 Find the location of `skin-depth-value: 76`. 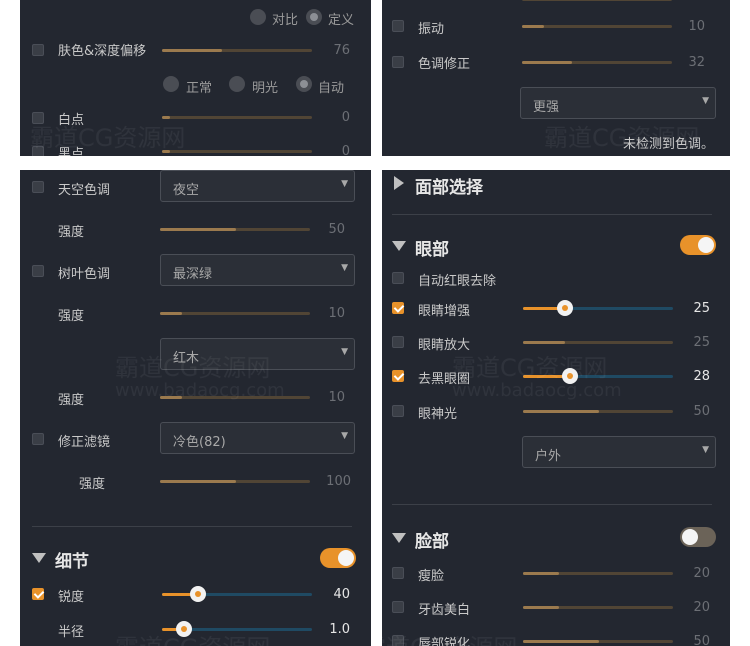

skin-depth-value: 76 is located at coordinates (341, 50).